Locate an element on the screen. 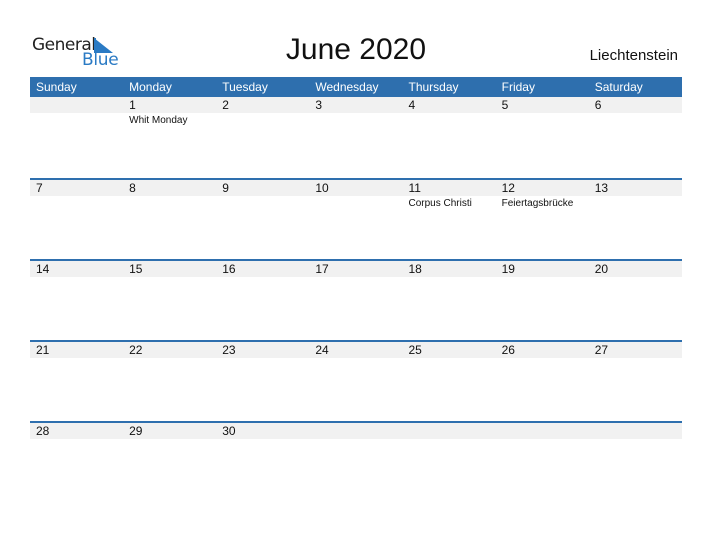 The height and width of the screenshot is (550, 712). day-number: 30 is located at coordinates (263, 431).